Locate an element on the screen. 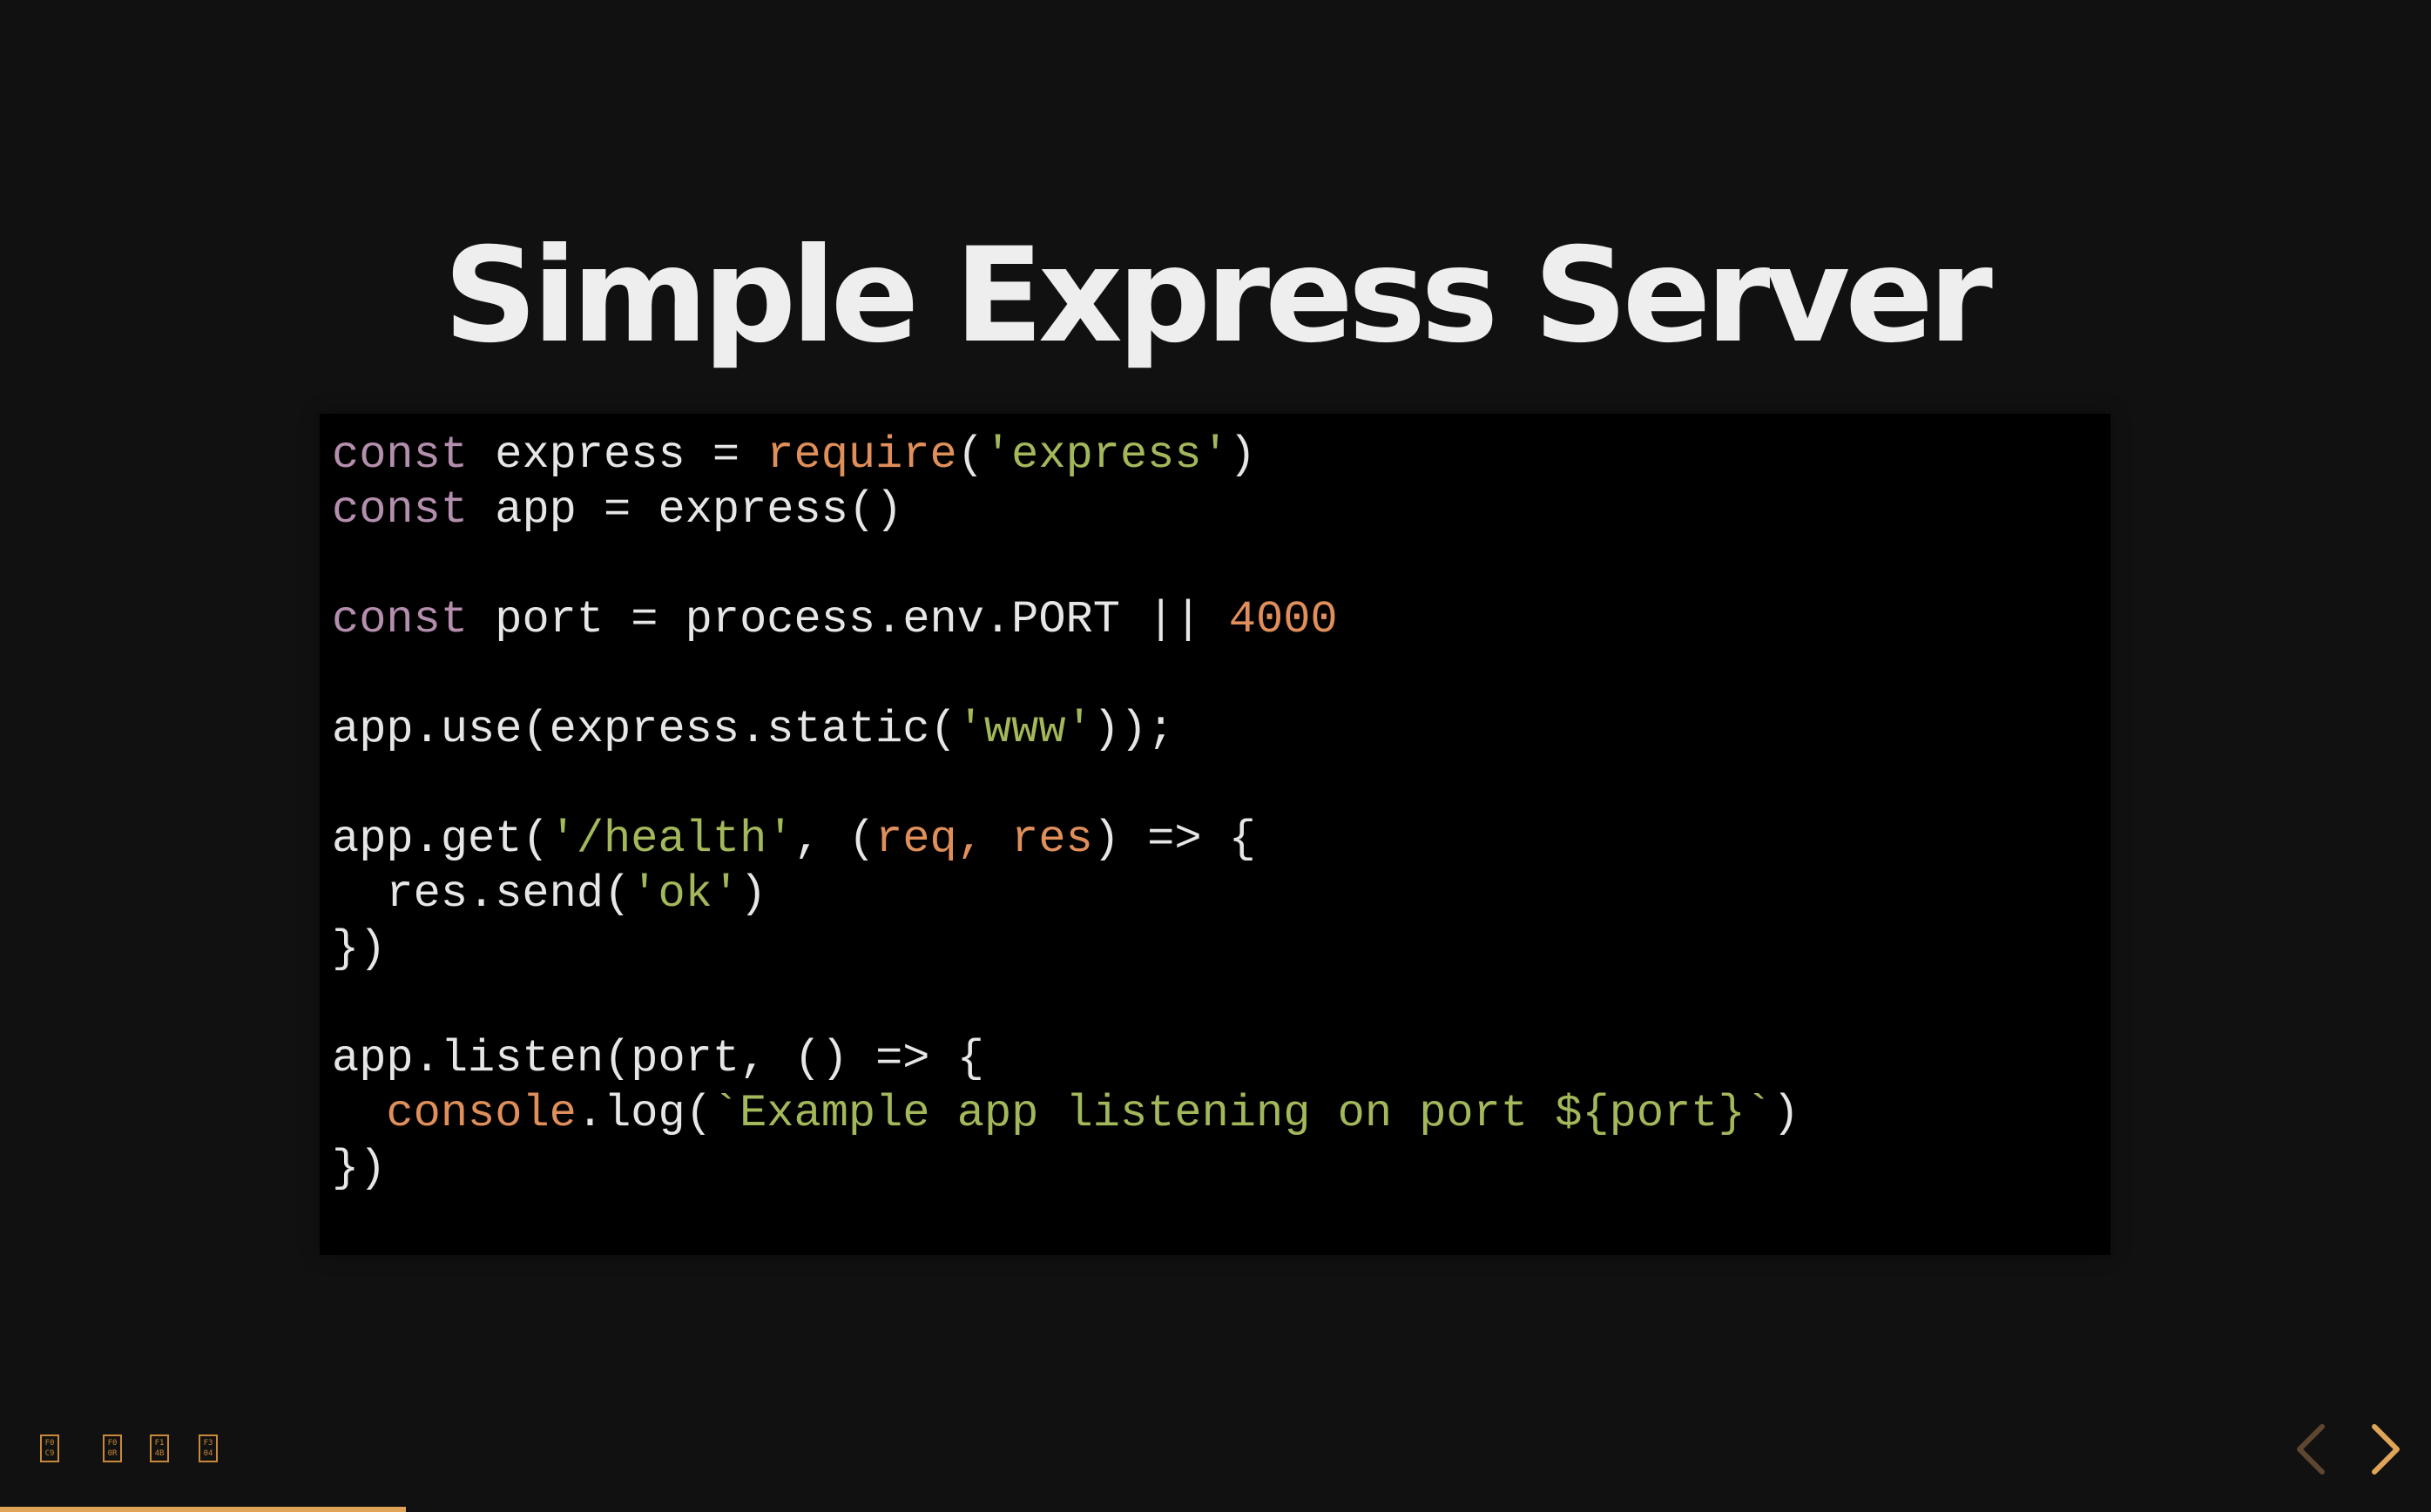 This screenshot has height=1512, width=2431. code-token: console is located at coordinates (482, 1113).